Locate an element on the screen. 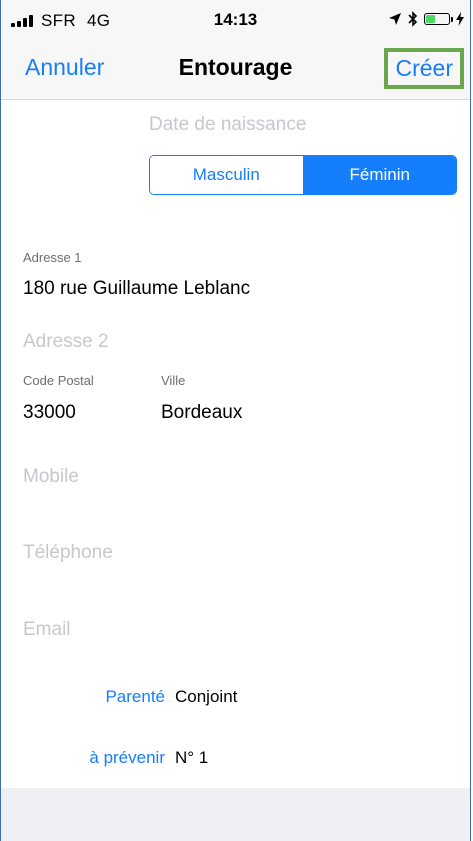 This screenshot has width=473, height=841. segment-feminin: Féminin is located at coordinates (379, 175).